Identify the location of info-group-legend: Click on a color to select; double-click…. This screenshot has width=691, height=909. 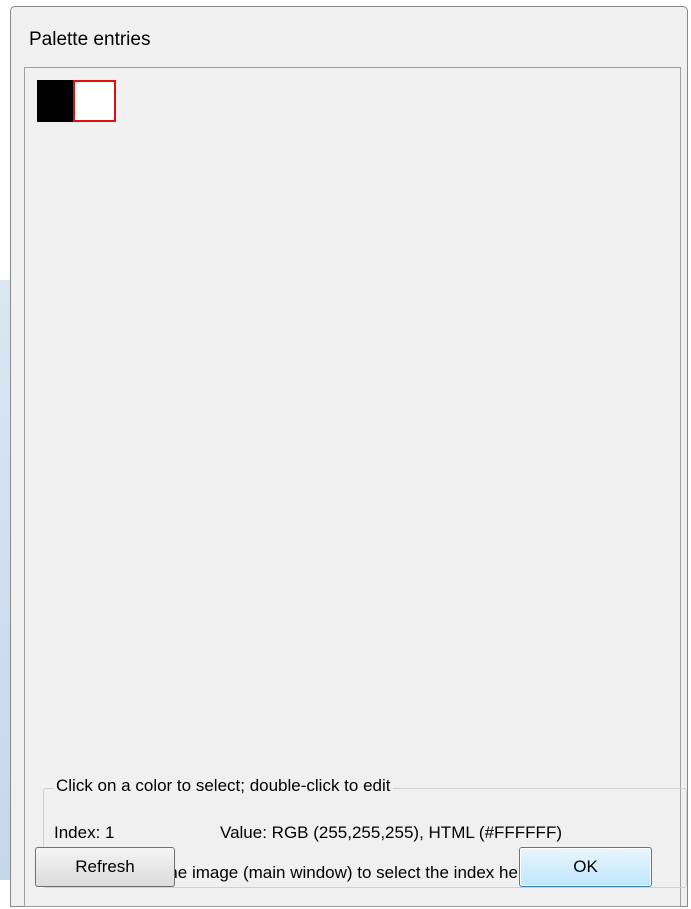
(223, 786).